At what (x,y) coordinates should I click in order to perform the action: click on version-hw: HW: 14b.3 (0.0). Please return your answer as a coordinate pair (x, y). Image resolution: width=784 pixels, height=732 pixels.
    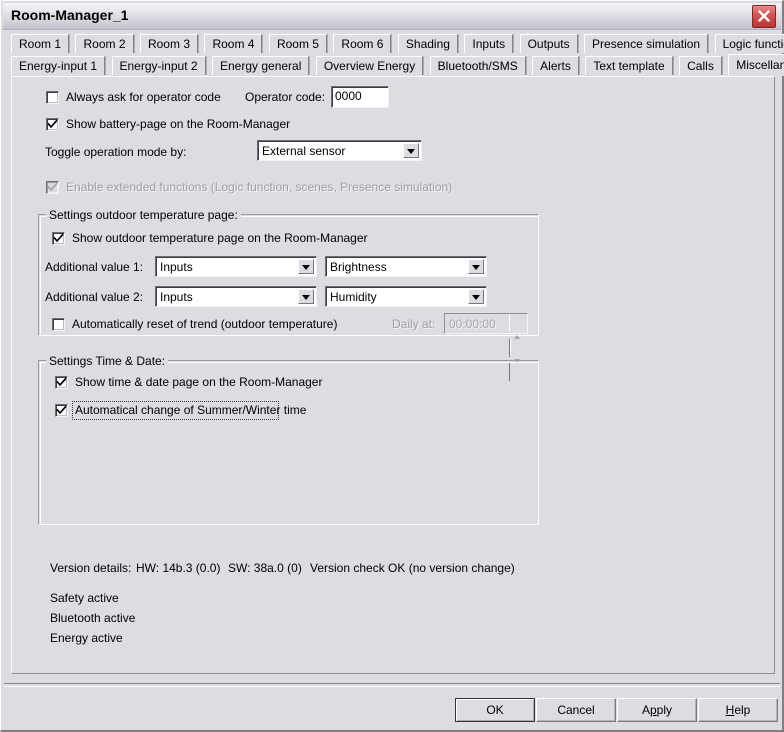
    Looking at the image, I should click on (178, 568).